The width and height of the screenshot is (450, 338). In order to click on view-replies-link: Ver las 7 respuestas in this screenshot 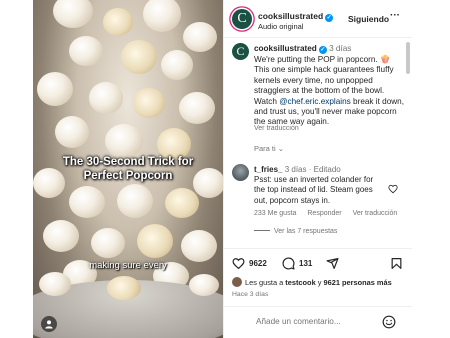, I will do `click(295, 231)`.